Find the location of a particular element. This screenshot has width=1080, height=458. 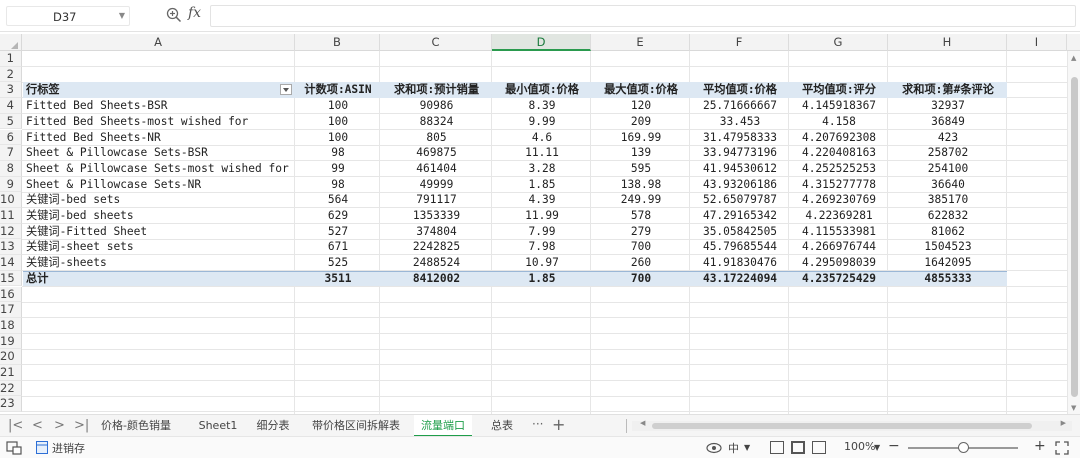

row-header-20: 20 is located at coordinates (11, 357).